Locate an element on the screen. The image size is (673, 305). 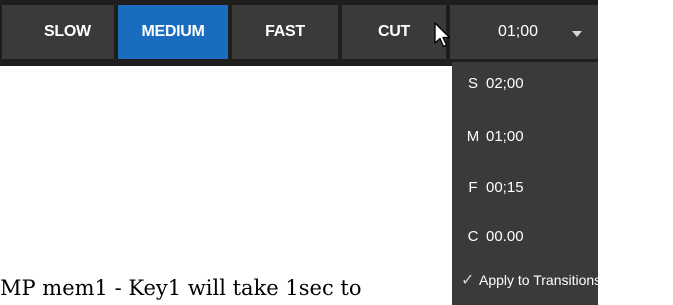
menu-item-prefix: C is located at coordinates (473, 236).